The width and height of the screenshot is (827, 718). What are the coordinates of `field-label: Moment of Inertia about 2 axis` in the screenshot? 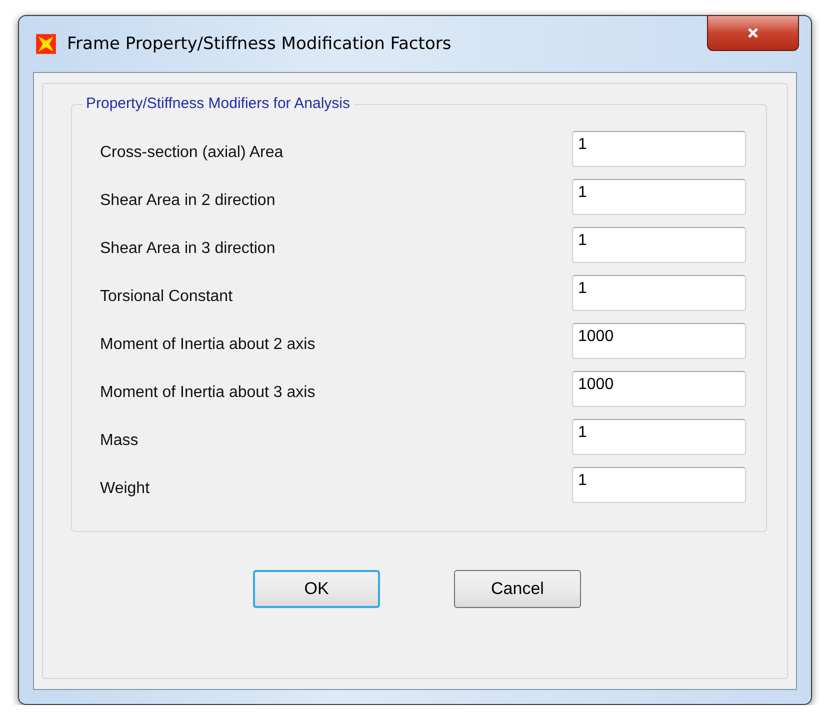 It's located at (208, 344).